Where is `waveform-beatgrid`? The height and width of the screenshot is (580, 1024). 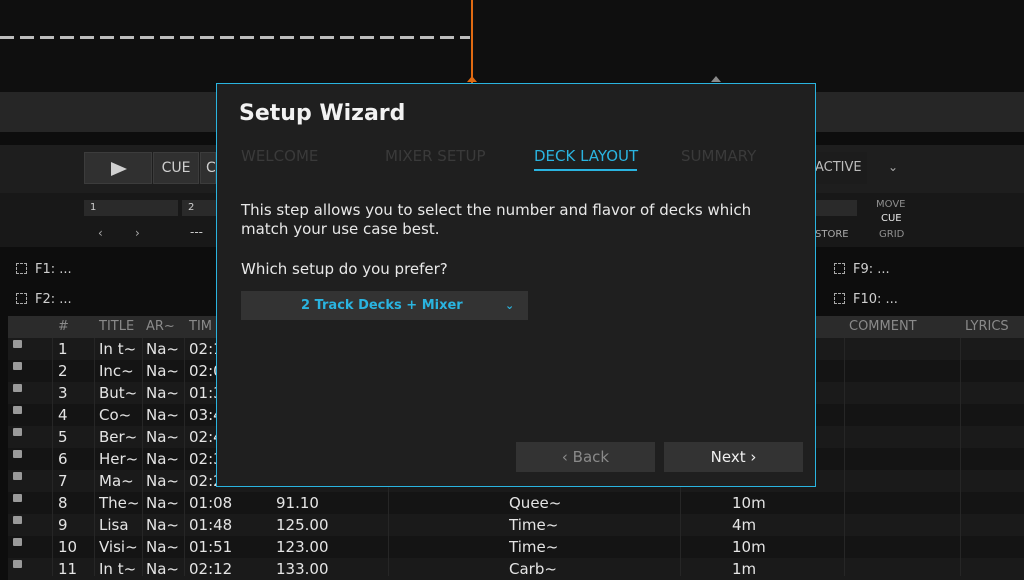
waveform-beatgrid is located at coordinates (235, 37).